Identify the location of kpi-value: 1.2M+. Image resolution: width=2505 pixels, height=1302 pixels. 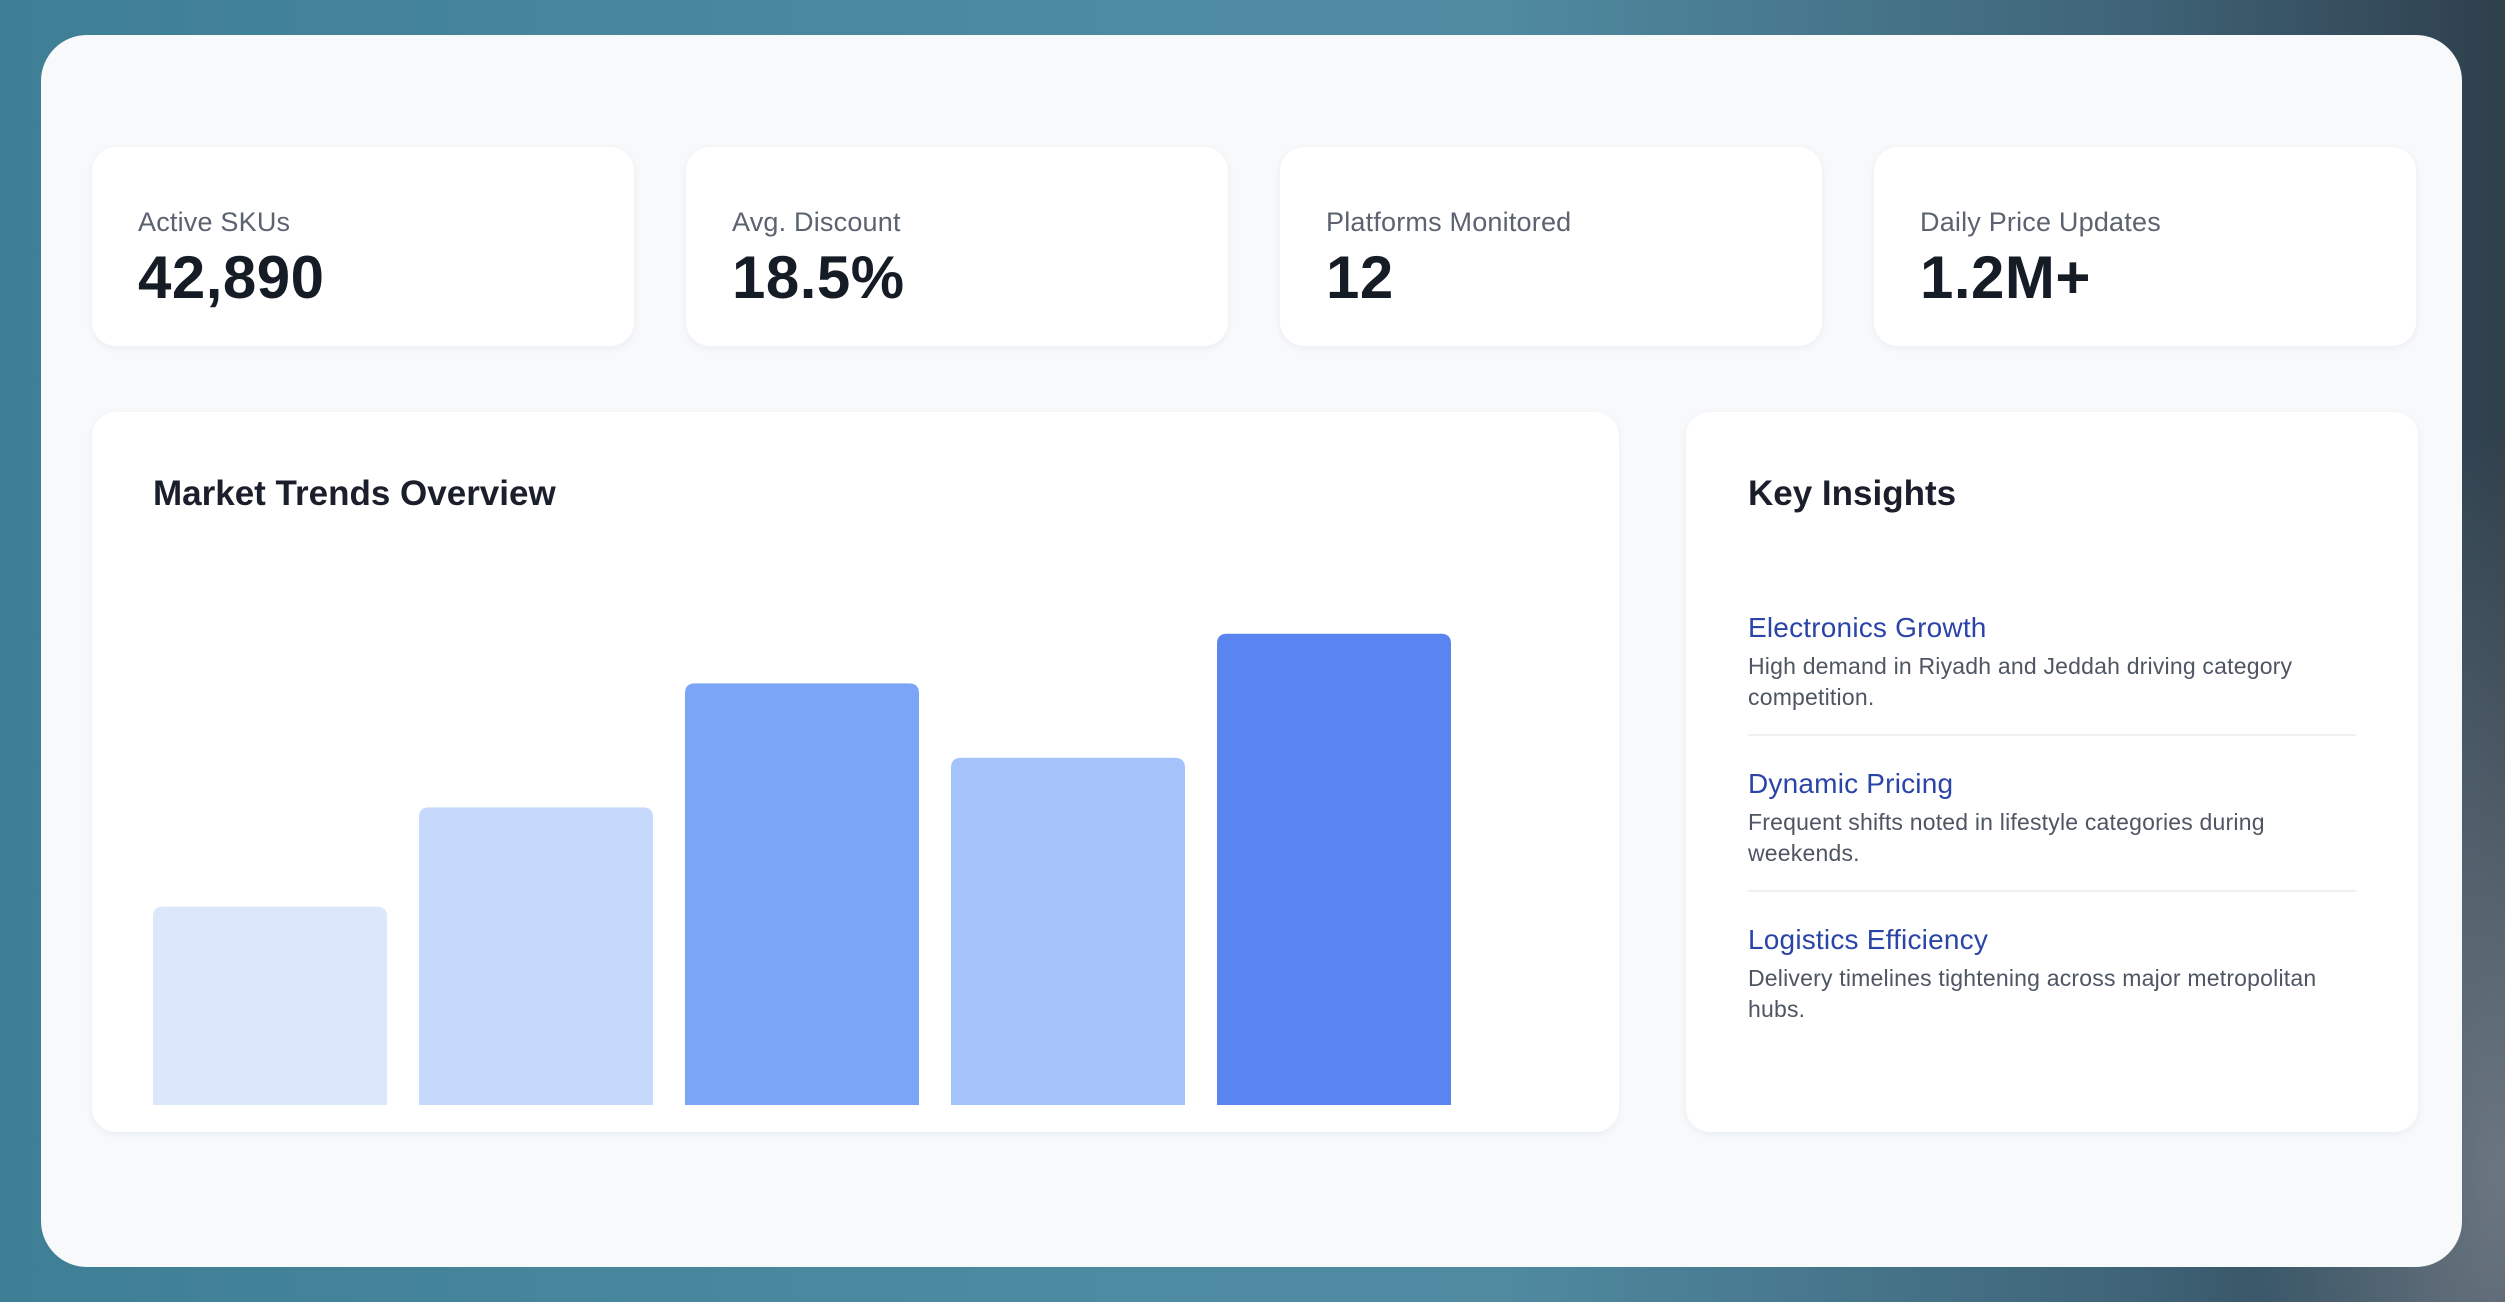
(2005, 277).